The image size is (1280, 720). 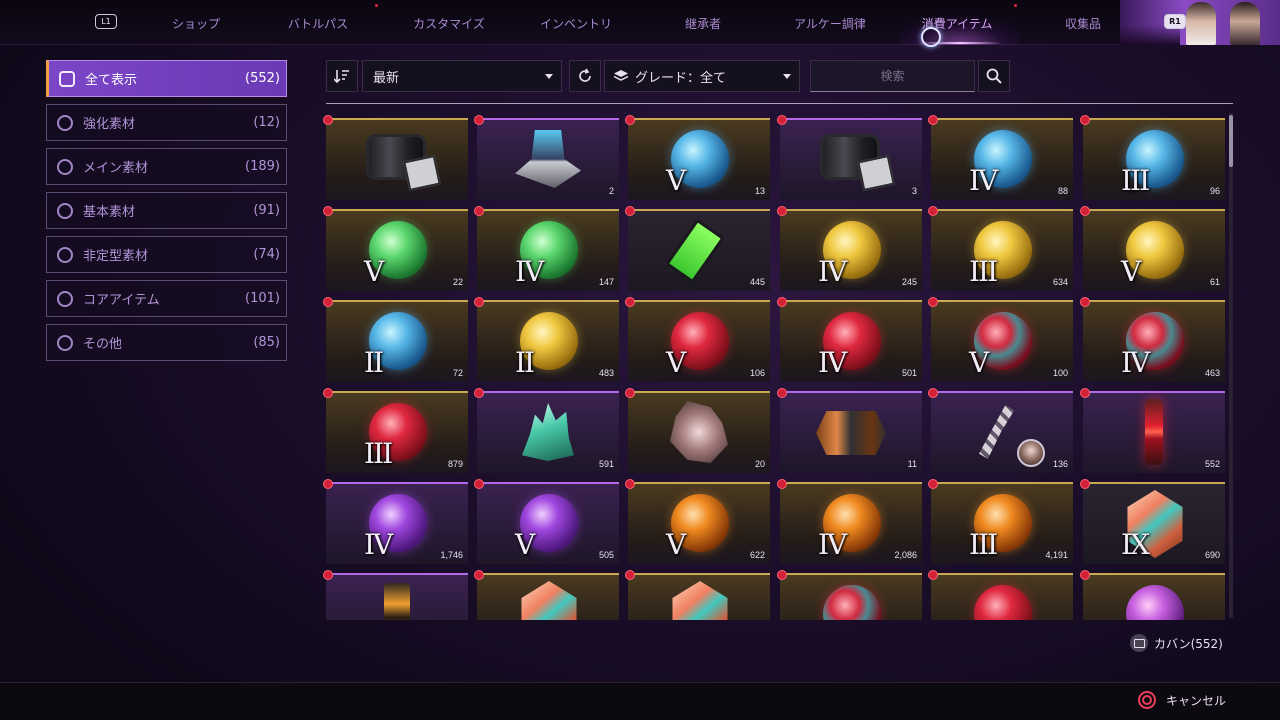 What do you see at coordinates (702, 76) in the screenshot?
I see `grade-dropdown: グレード：全て` at bounding box center [702, 76].